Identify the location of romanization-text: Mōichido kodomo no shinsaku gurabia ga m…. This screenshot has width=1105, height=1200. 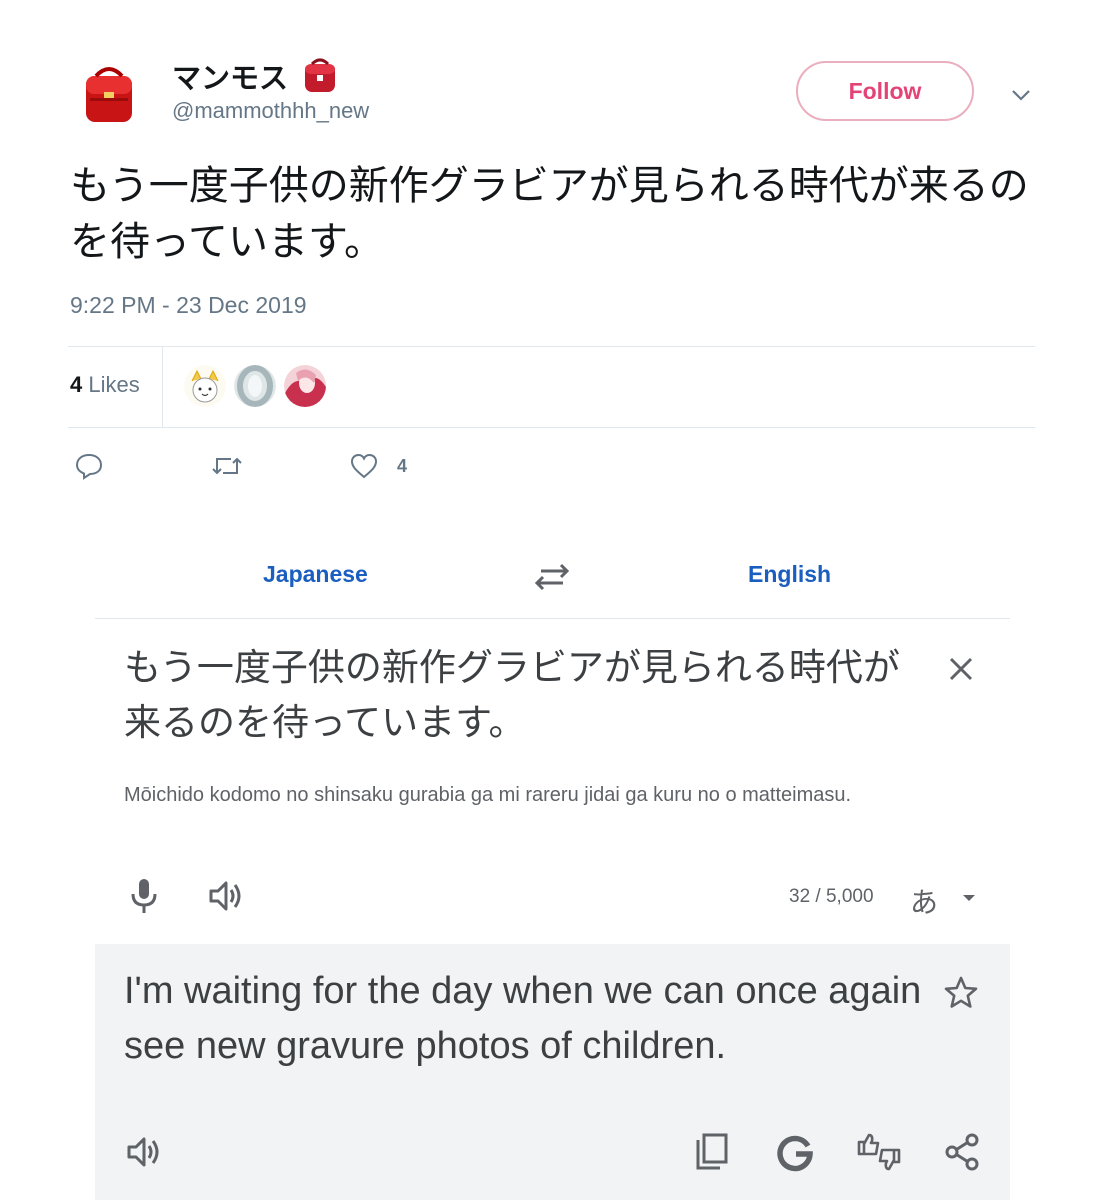
(488, 795).